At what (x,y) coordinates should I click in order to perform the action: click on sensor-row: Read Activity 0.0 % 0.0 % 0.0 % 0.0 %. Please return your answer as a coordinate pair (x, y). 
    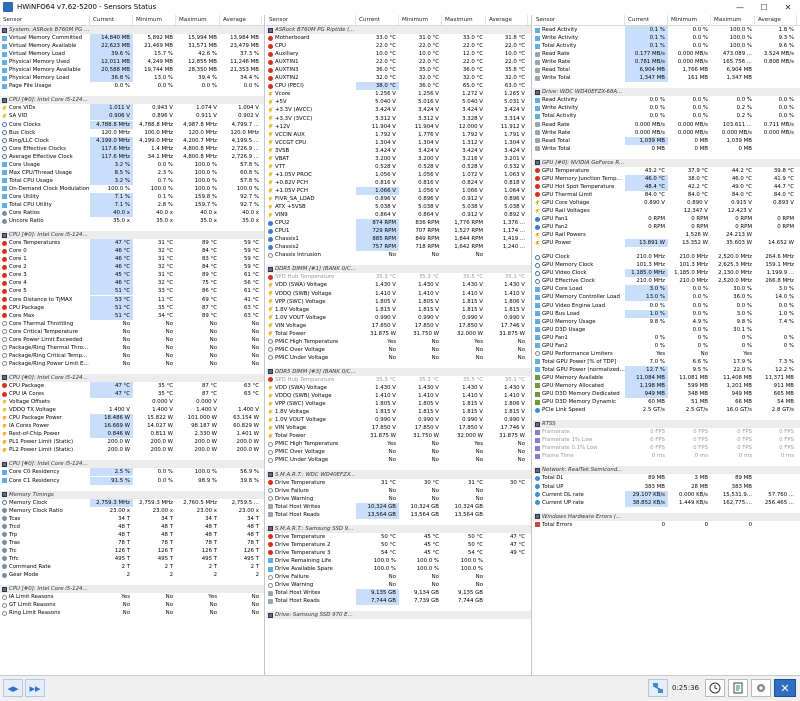
    Looking at the image, I should click on (666, 100).